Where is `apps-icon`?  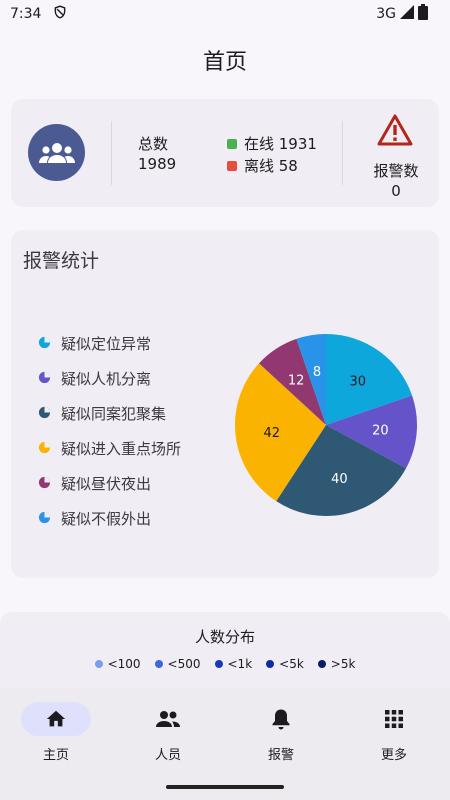 apps-icon is located at coordinates (394, 719).